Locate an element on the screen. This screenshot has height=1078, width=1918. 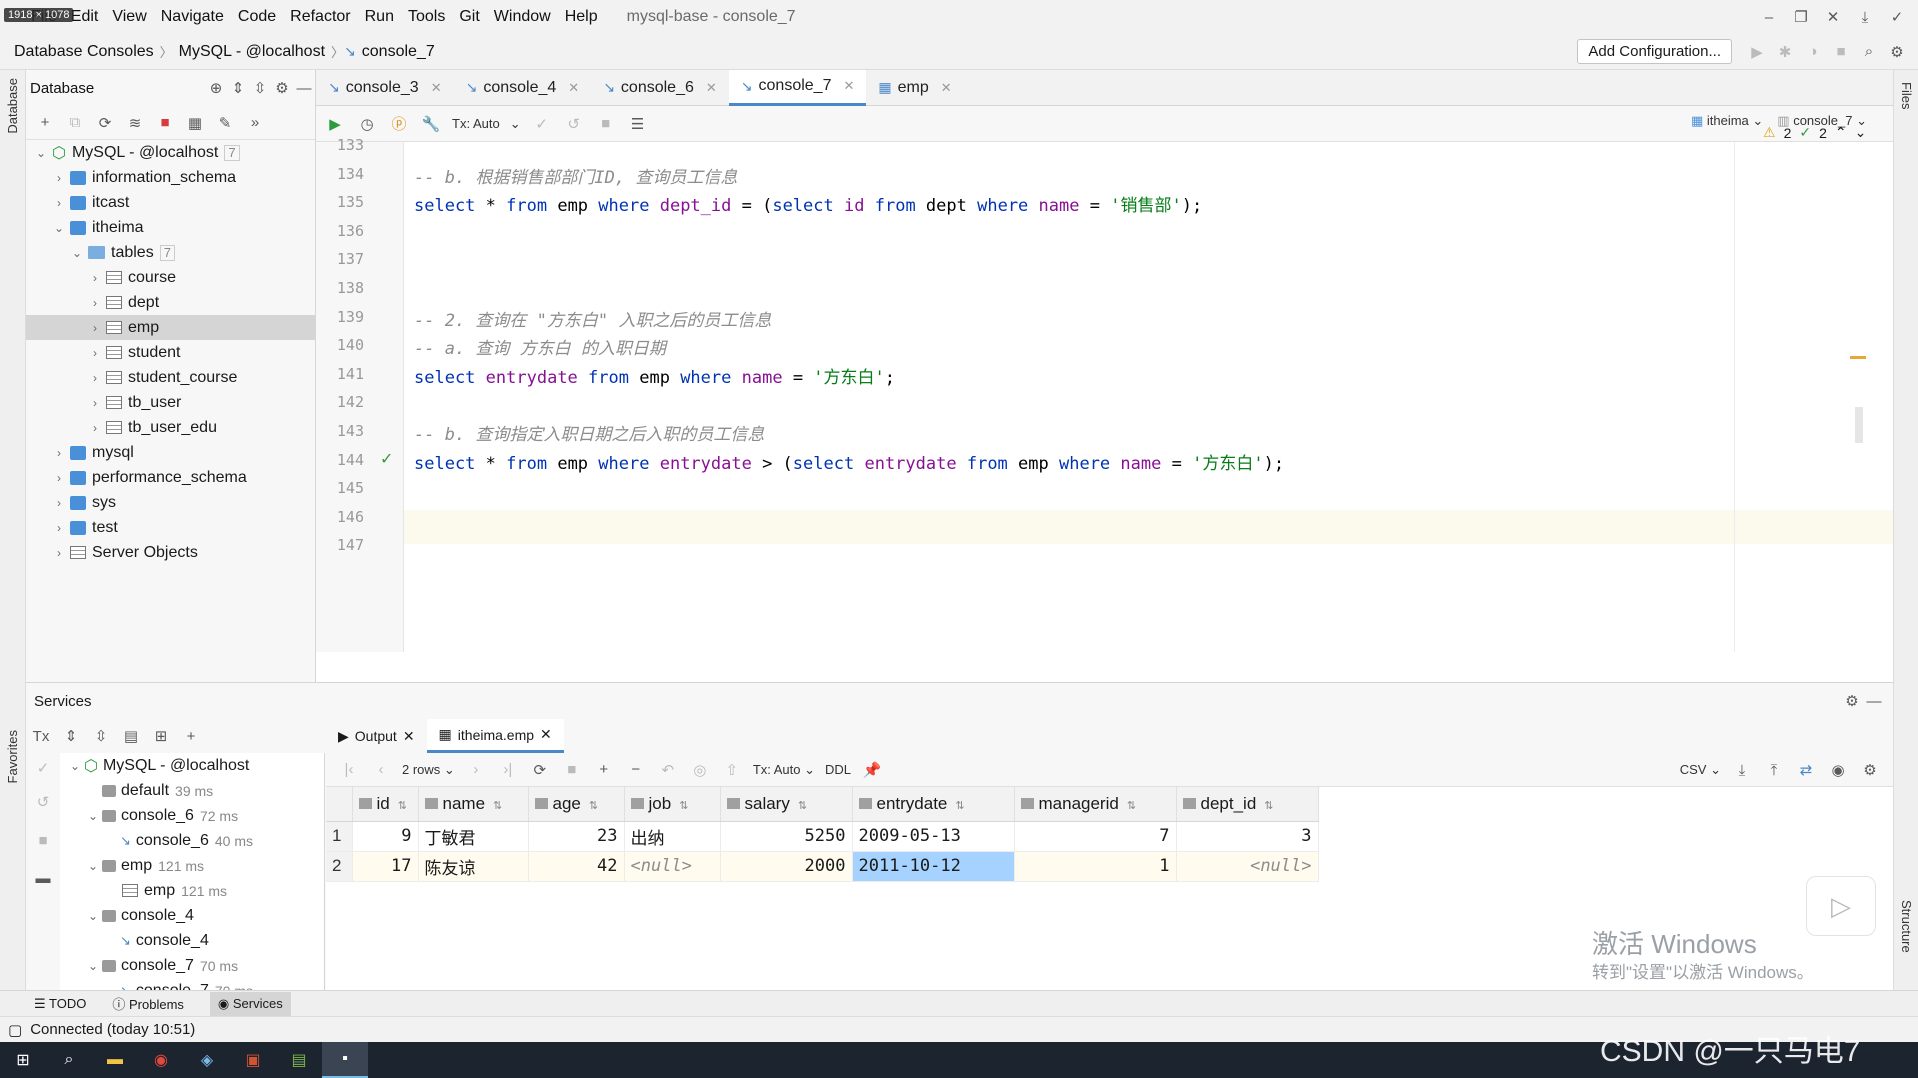
service-node-emp: ⌄ emp 121 ms is located at coordinates (192, 865).